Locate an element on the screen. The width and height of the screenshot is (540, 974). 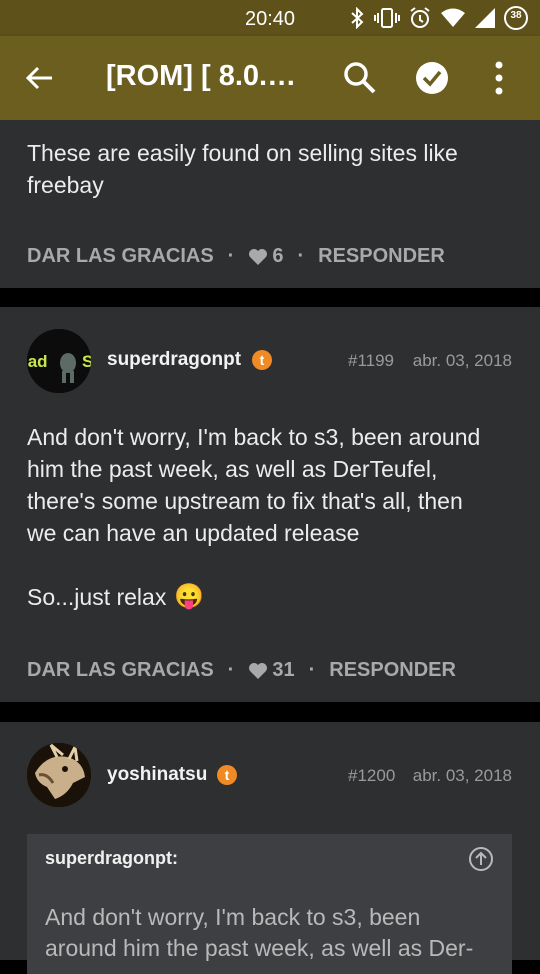
bluetooth-icon is located at coordinates (357, 18).